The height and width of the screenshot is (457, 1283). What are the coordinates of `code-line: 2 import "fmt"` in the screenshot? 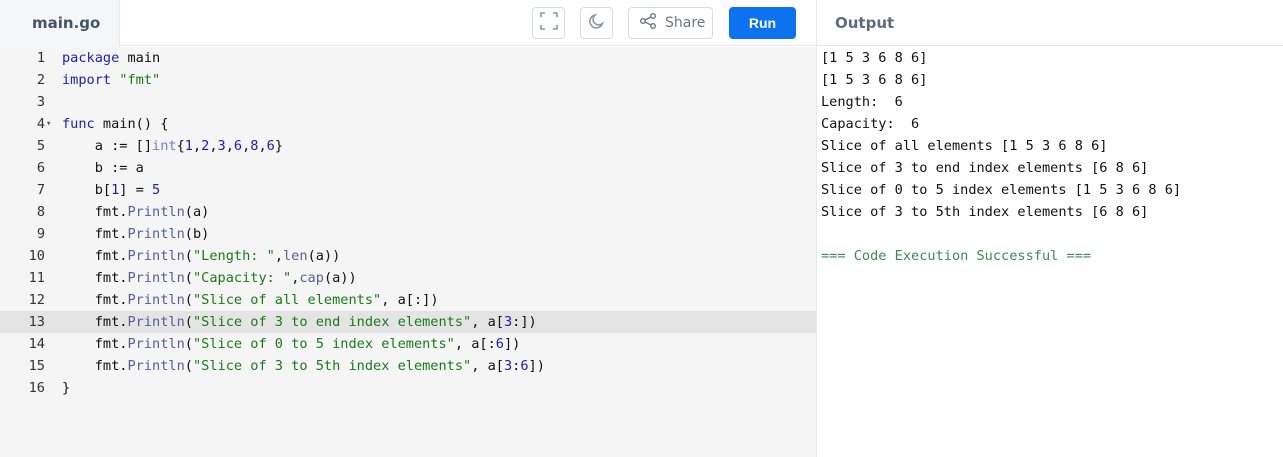 It's located at (408, 80).